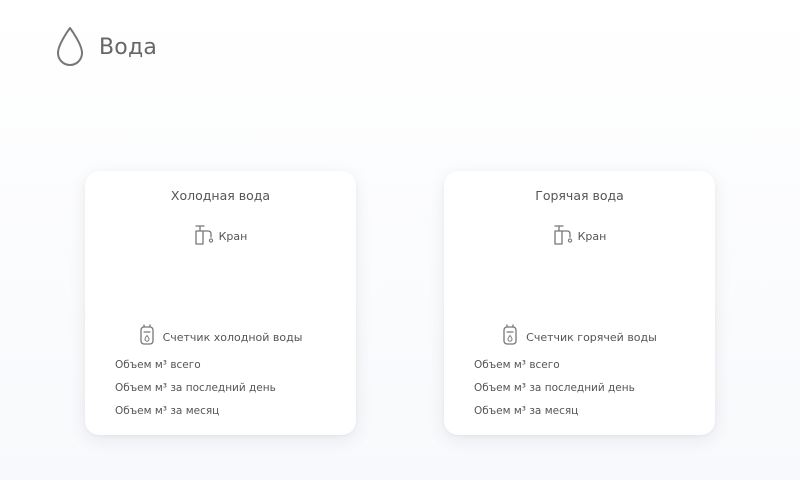 This screenshot has height=480, width=800. Describe the element at coordinates (220, 195) in the screenshot. I see `card-title: Холодная вода` at that location.